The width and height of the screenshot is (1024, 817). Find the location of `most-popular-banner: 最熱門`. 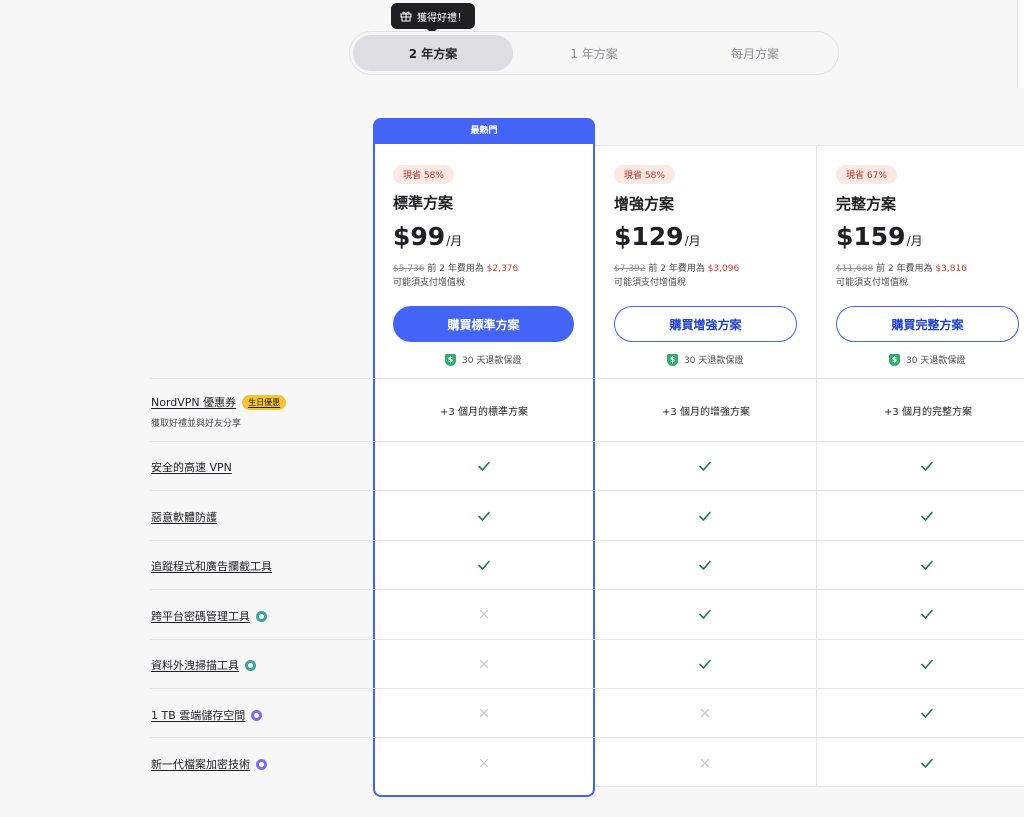

most-popular-banner: 最熱門 is located at coordinates (484, 132).